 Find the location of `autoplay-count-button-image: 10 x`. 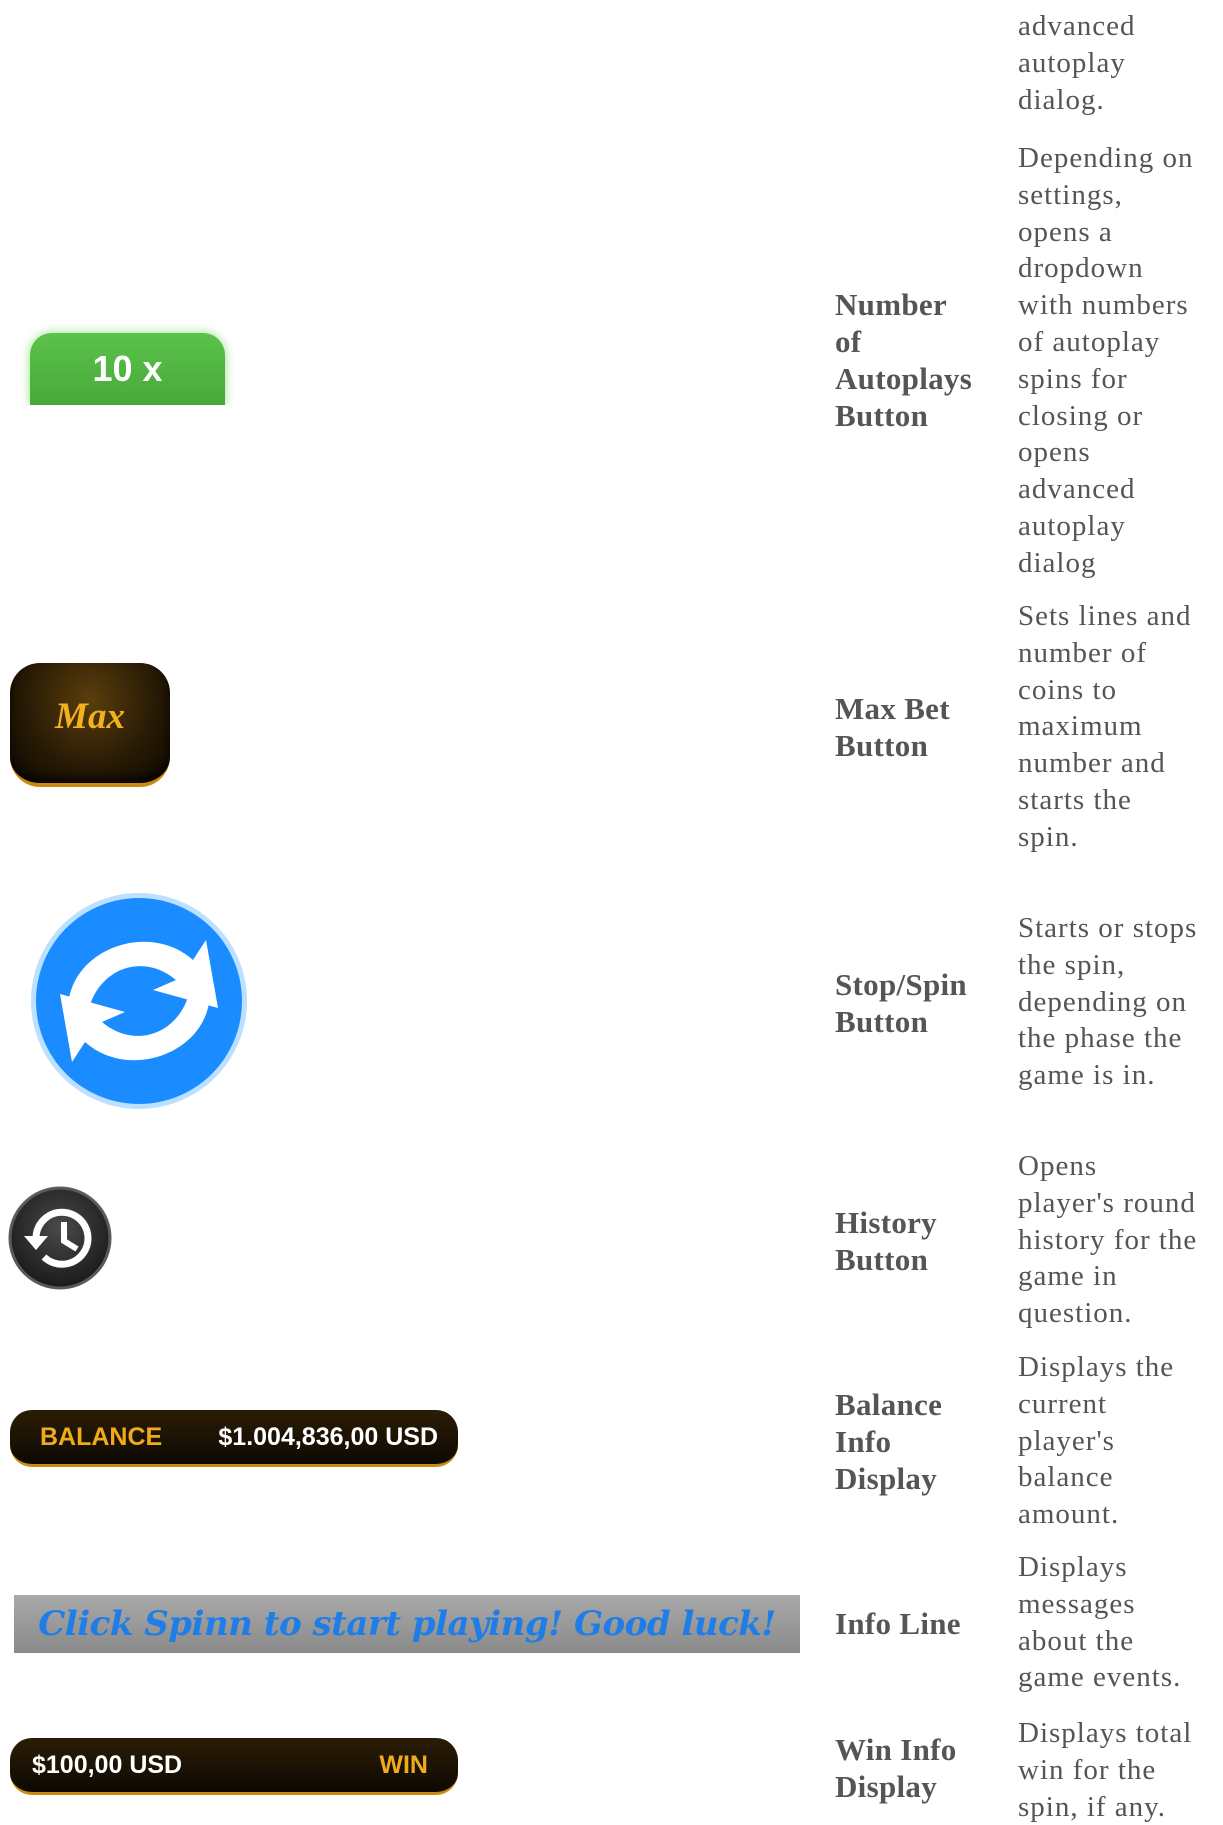

autoplay-count-button-image: 10 x is located at coordinates (127, 362).